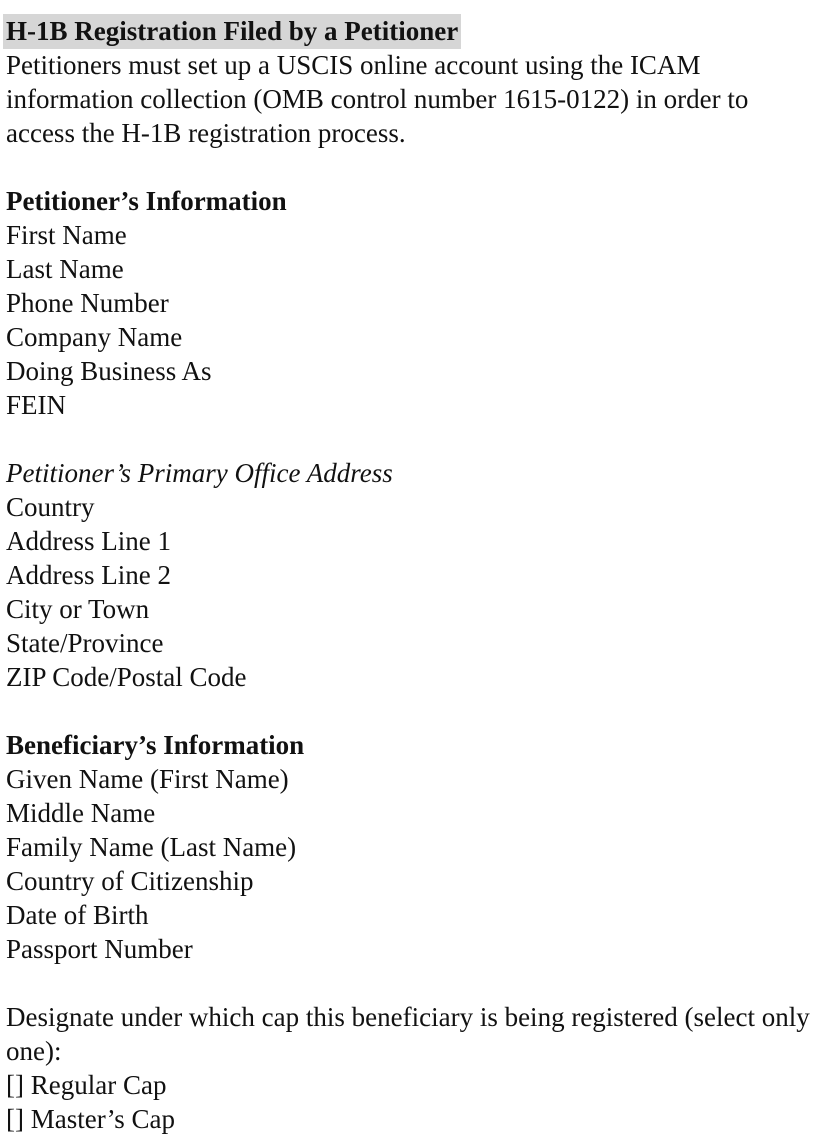 The height and width of the screenshot is (1136, 830). What do you see at coordinates (50, 507) in the screenshot?
I see `field-label-country: Country` at bounding box center [50, 507].